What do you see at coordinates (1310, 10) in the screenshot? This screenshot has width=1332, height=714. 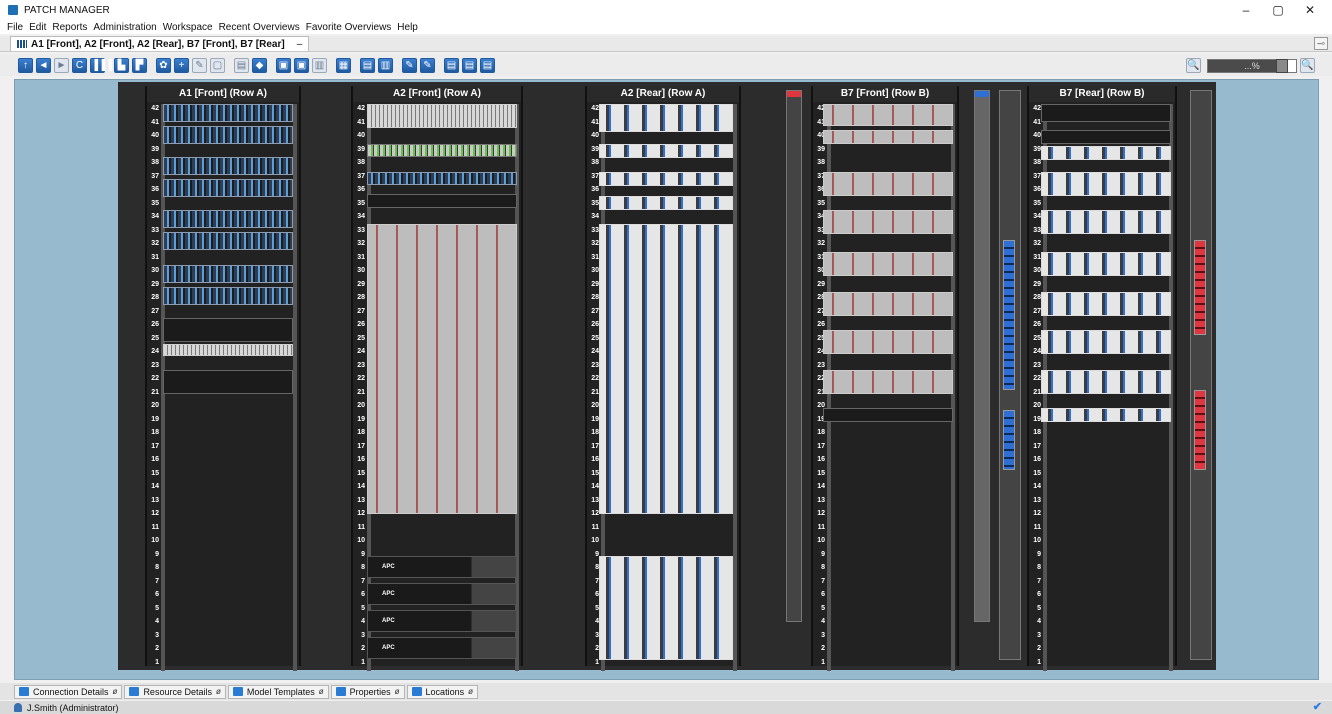 I see `close-button: ✕` at bounding box center [1310, 10].